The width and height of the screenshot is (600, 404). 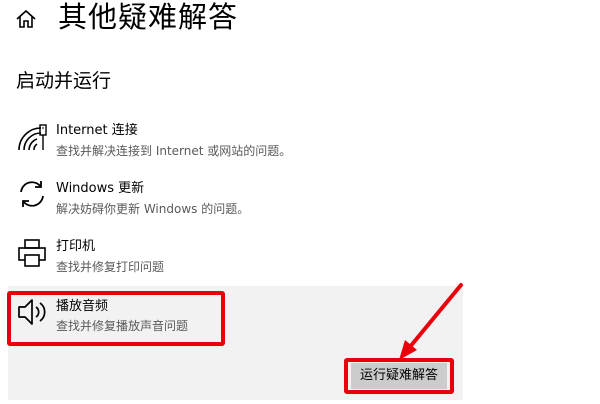 What do you see at coordinates (110, 267) in the screenshot?
I see `item-description: 查找并修复打印问题` at bounding box center [110, 267].